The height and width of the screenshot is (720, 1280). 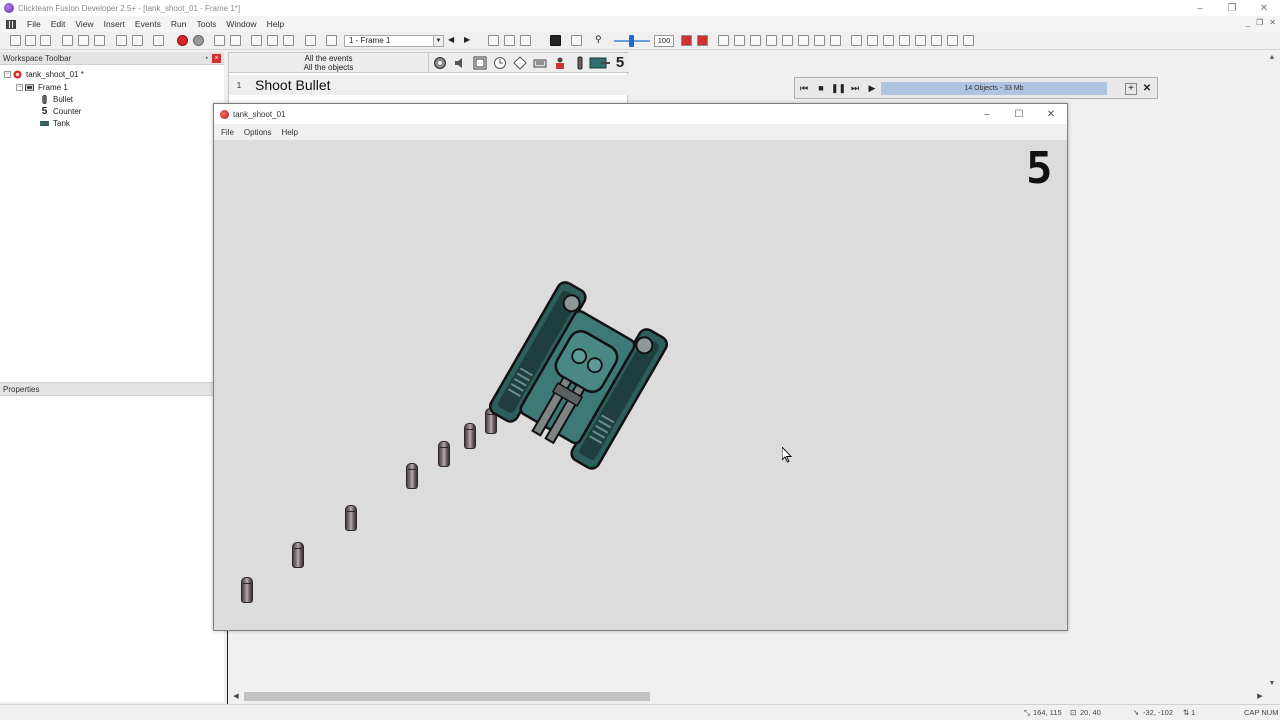 What do you see at coordinates (500, 63) in the screenshot?
I see `timer-icon` at bounding box center [500, 63].